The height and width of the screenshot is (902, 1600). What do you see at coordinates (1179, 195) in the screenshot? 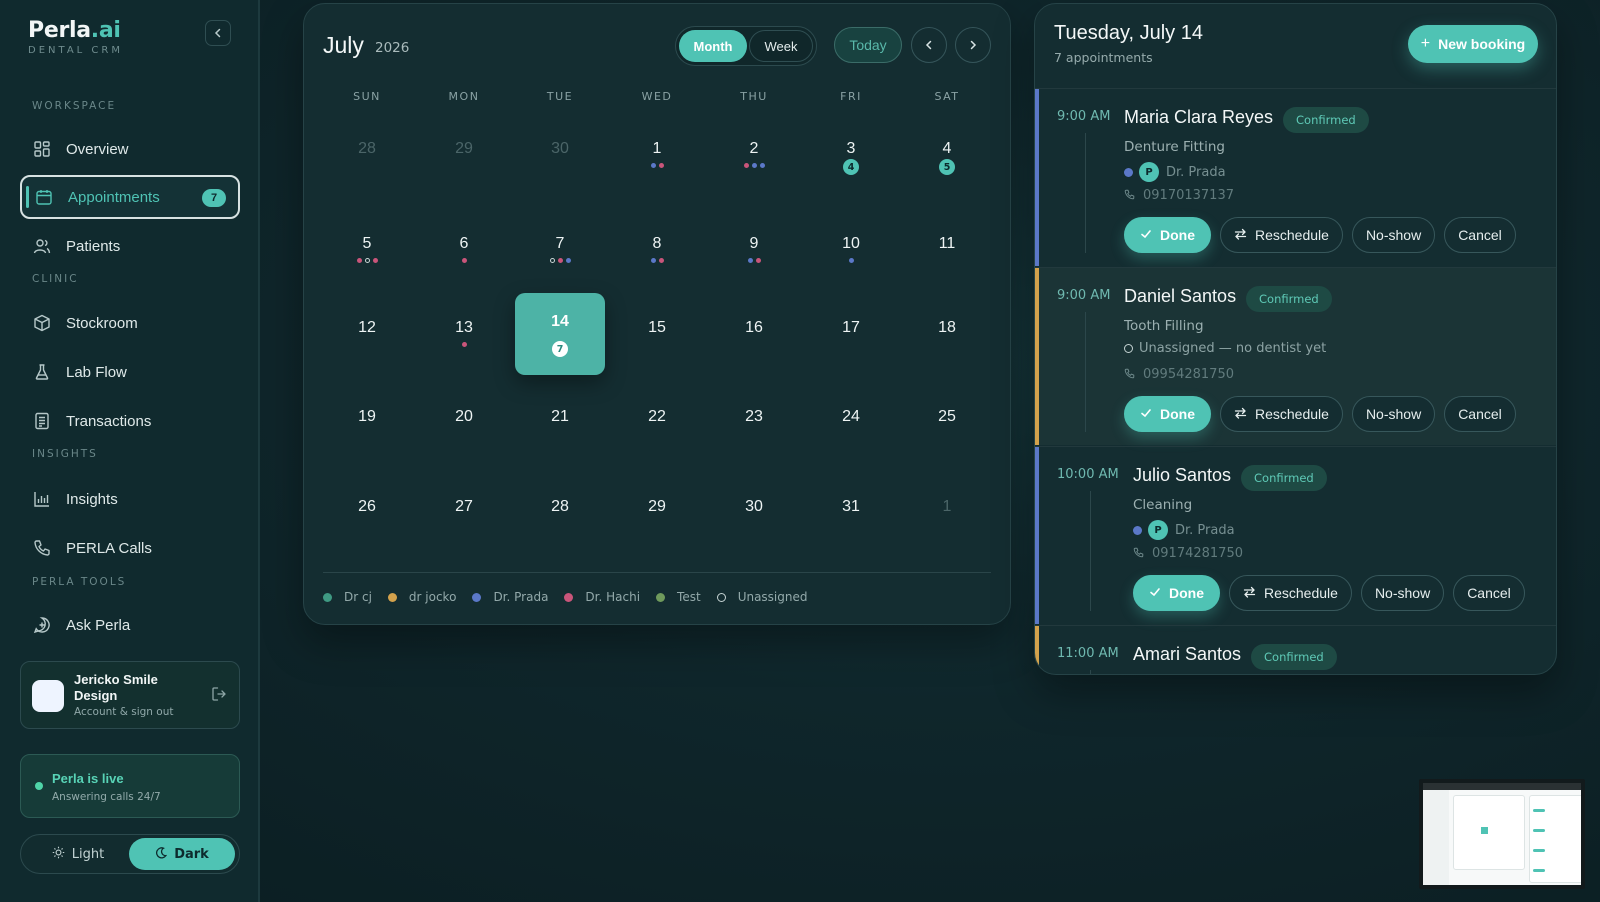
I see `patient-phone: 09170137137` at bounding box center [1179, 195].